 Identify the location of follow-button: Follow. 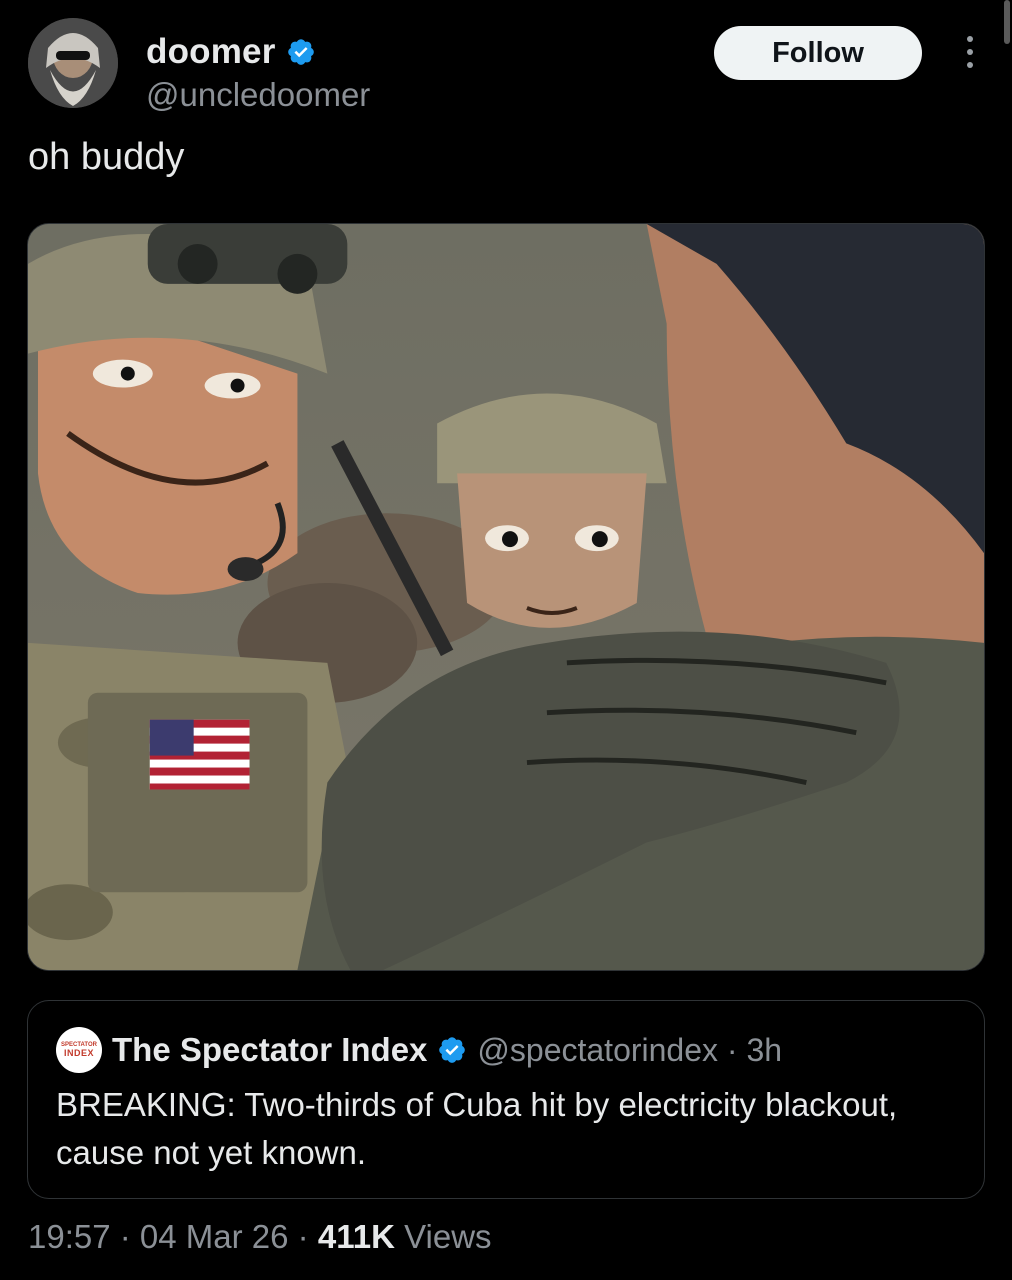
(818, 53).